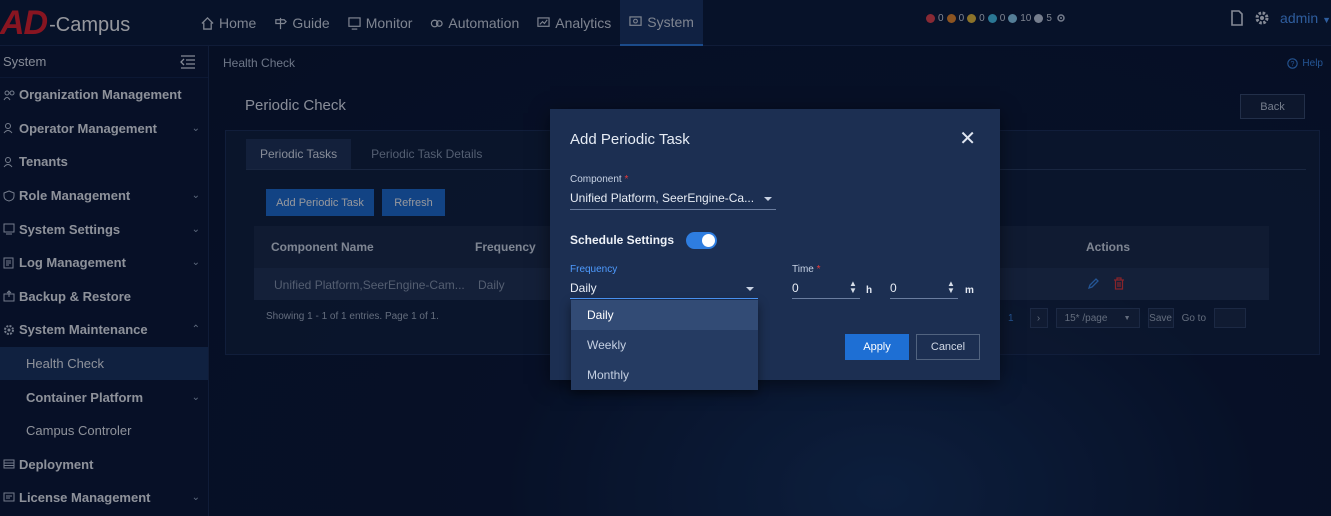  Describe the element at coordinates (967, 139) in the screenshot. I see `close-icon: ✕` at that location.